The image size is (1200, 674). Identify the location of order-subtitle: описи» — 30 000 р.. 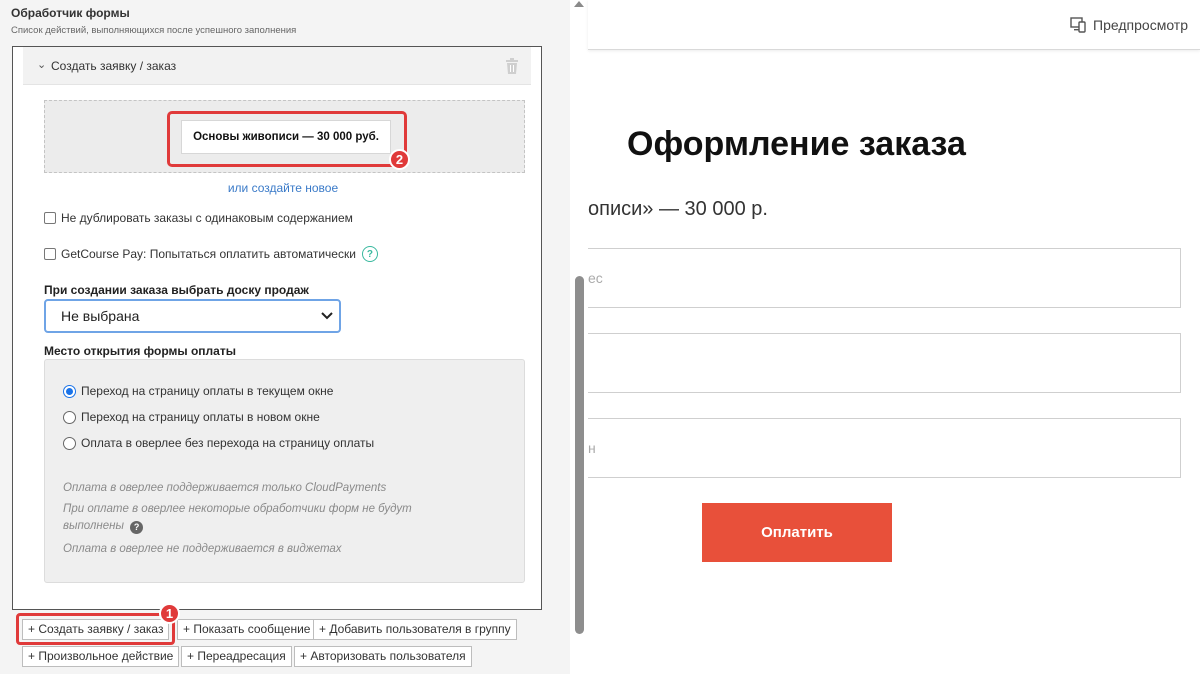
(678, 209).